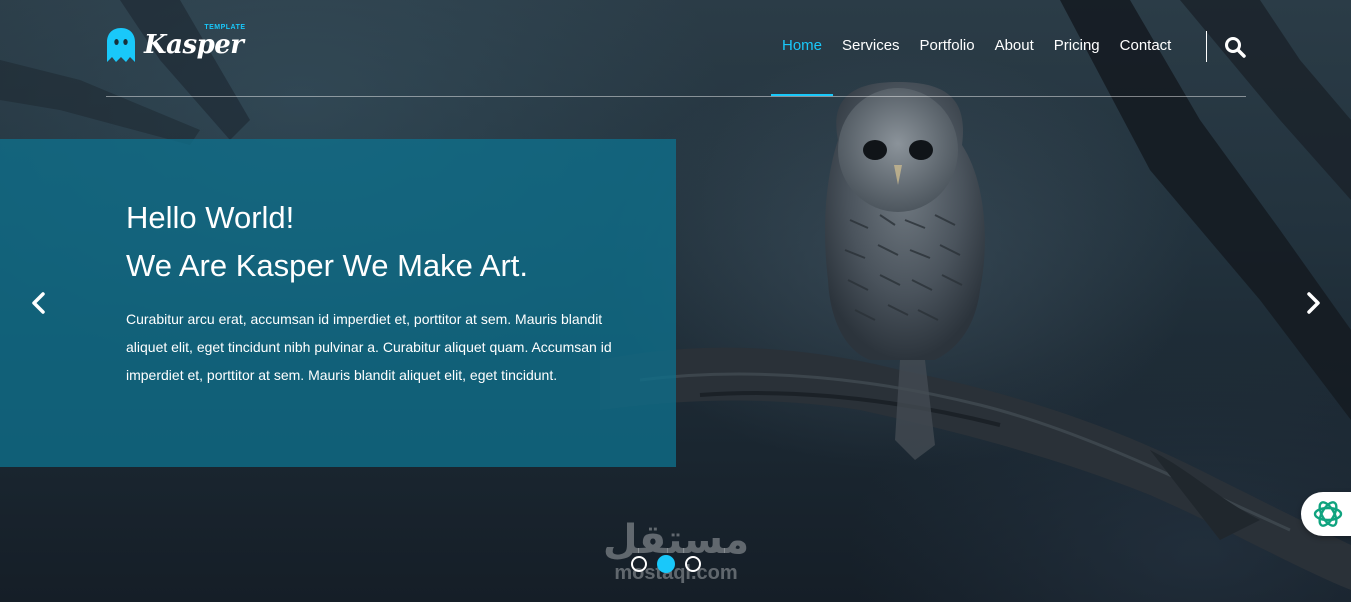 The height and width of the screenshot is (602, 1351). What do you see at coordinates (225, 27) in the screenshot?
I see `logo-tagline: TEMPLATE` at bounding box center [225, 27].